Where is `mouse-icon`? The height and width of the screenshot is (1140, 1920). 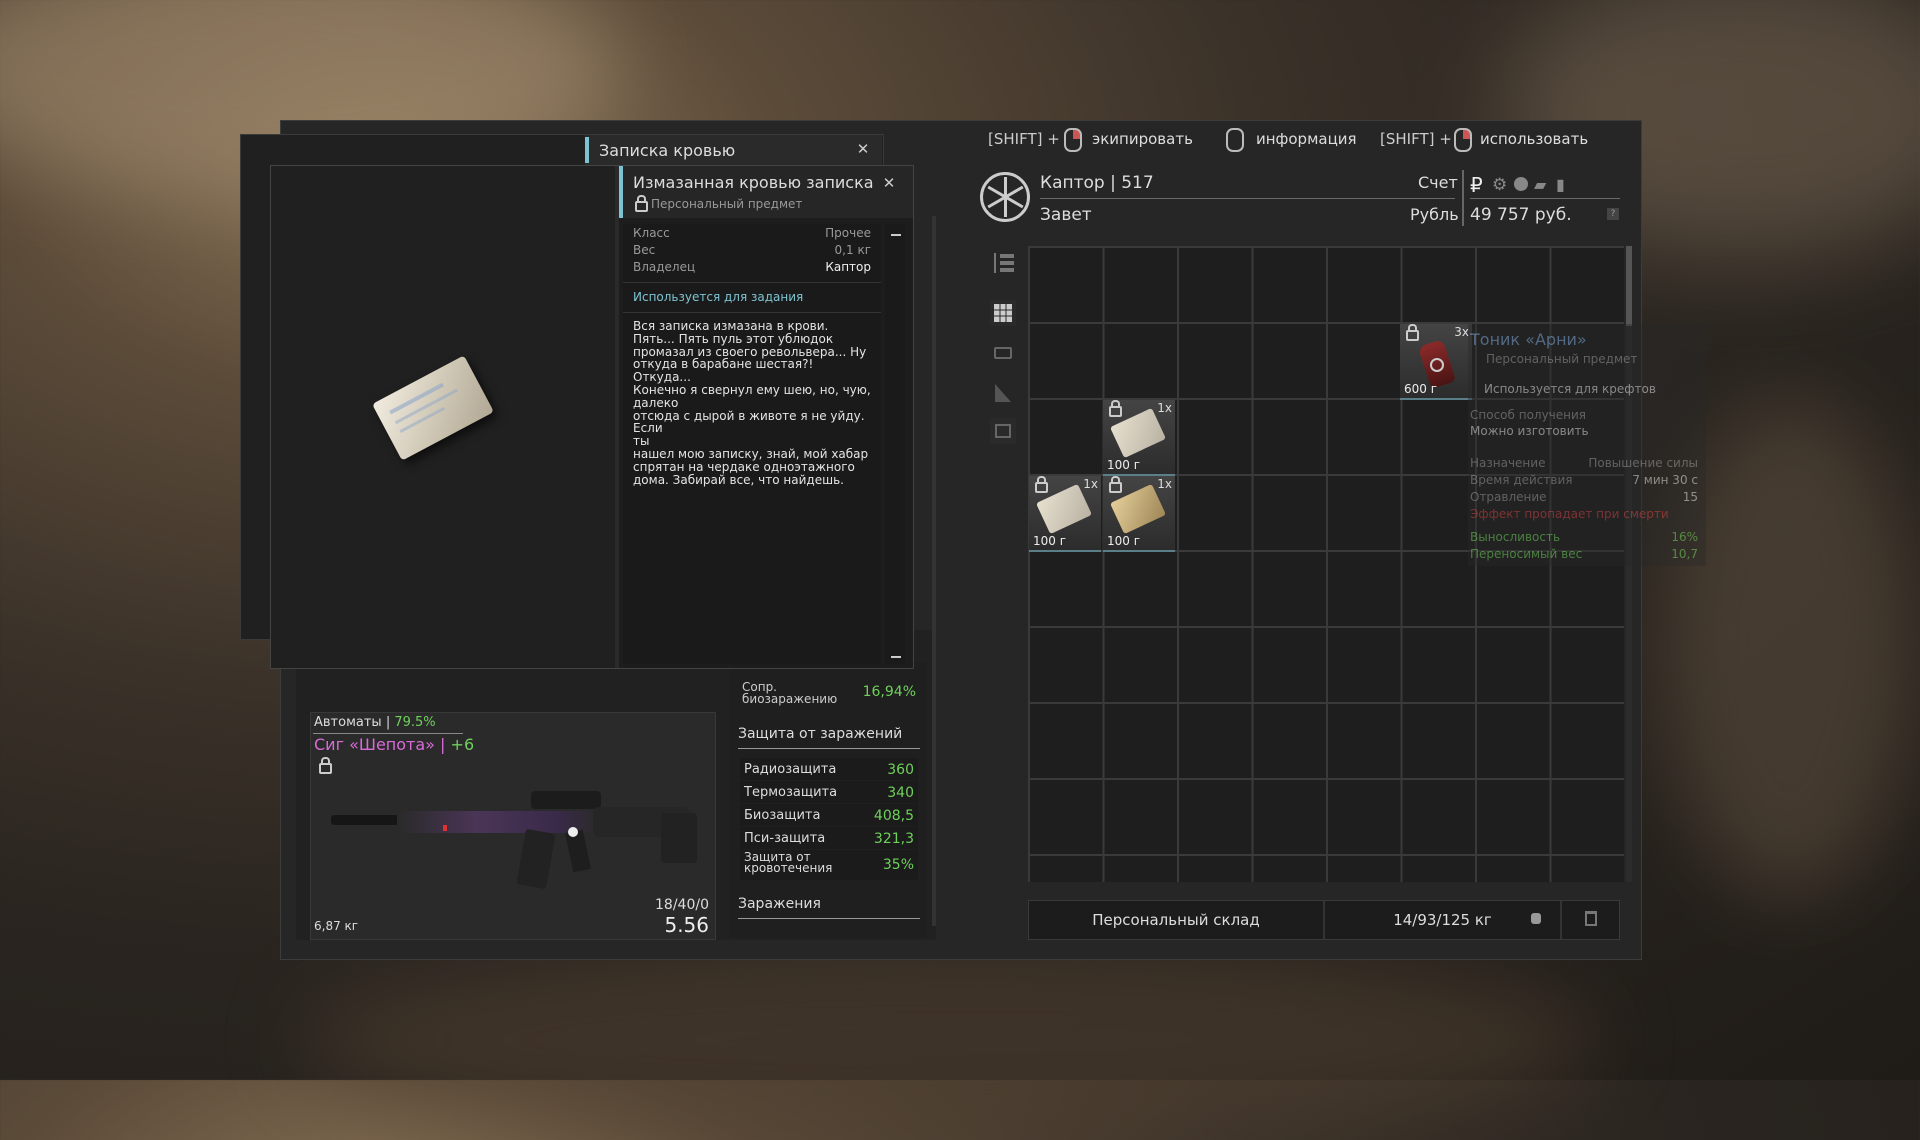 mouse-icon is located at coordinates (1235, 140).